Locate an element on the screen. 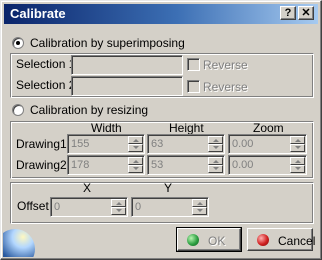 The width and height of the screenshot is (322, 260). drawing2-width-spinner is located at coordinates (135, 165).